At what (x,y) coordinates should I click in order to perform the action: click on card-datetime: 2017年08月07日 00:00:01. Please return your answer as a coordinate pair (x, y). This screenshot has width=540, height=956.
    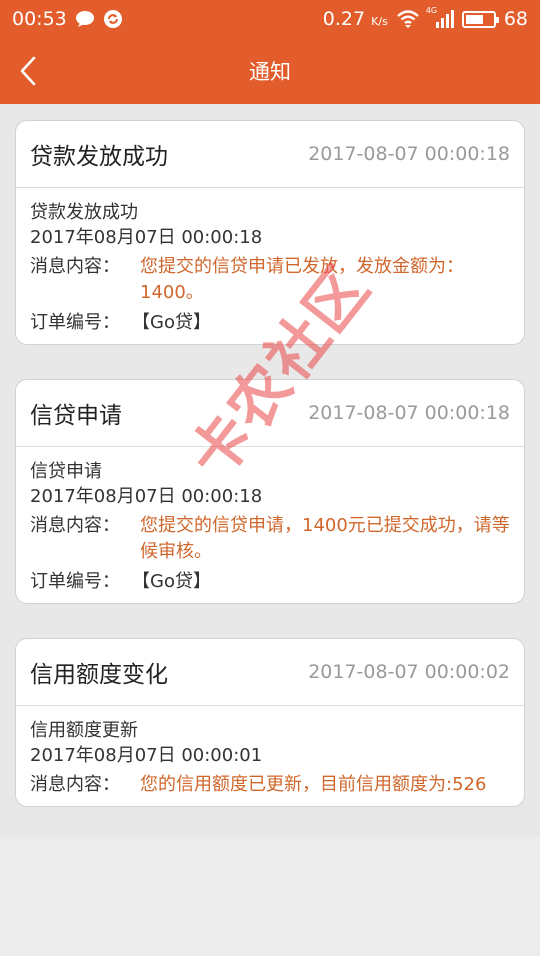
    Looking at the image, I should click on (146, 755).